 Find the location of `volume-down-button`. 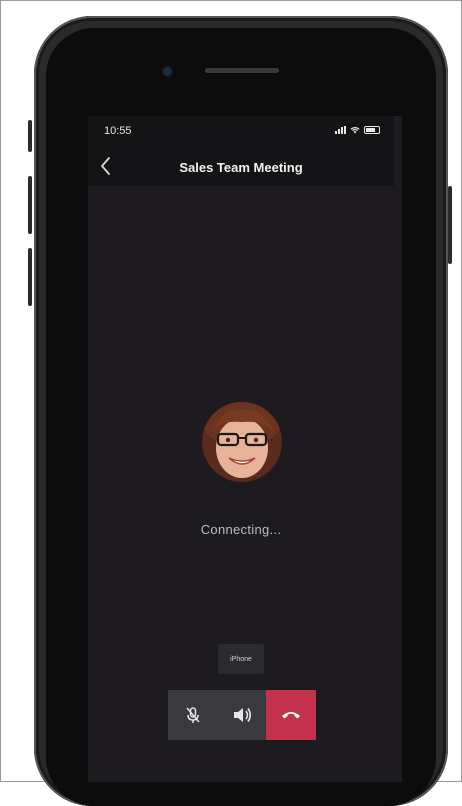

volume-down-button is located at coordinates (30, 277).